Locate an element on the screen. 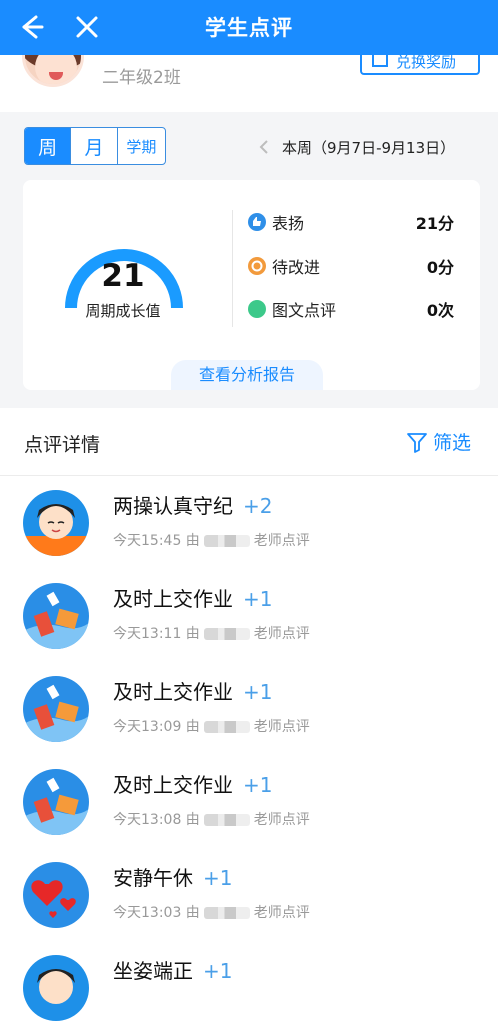 This screenshot has width=498, height=1034. list-item: 安静午休 +1 今天13:03 由老师点评 is located at coordinates (249, 894).